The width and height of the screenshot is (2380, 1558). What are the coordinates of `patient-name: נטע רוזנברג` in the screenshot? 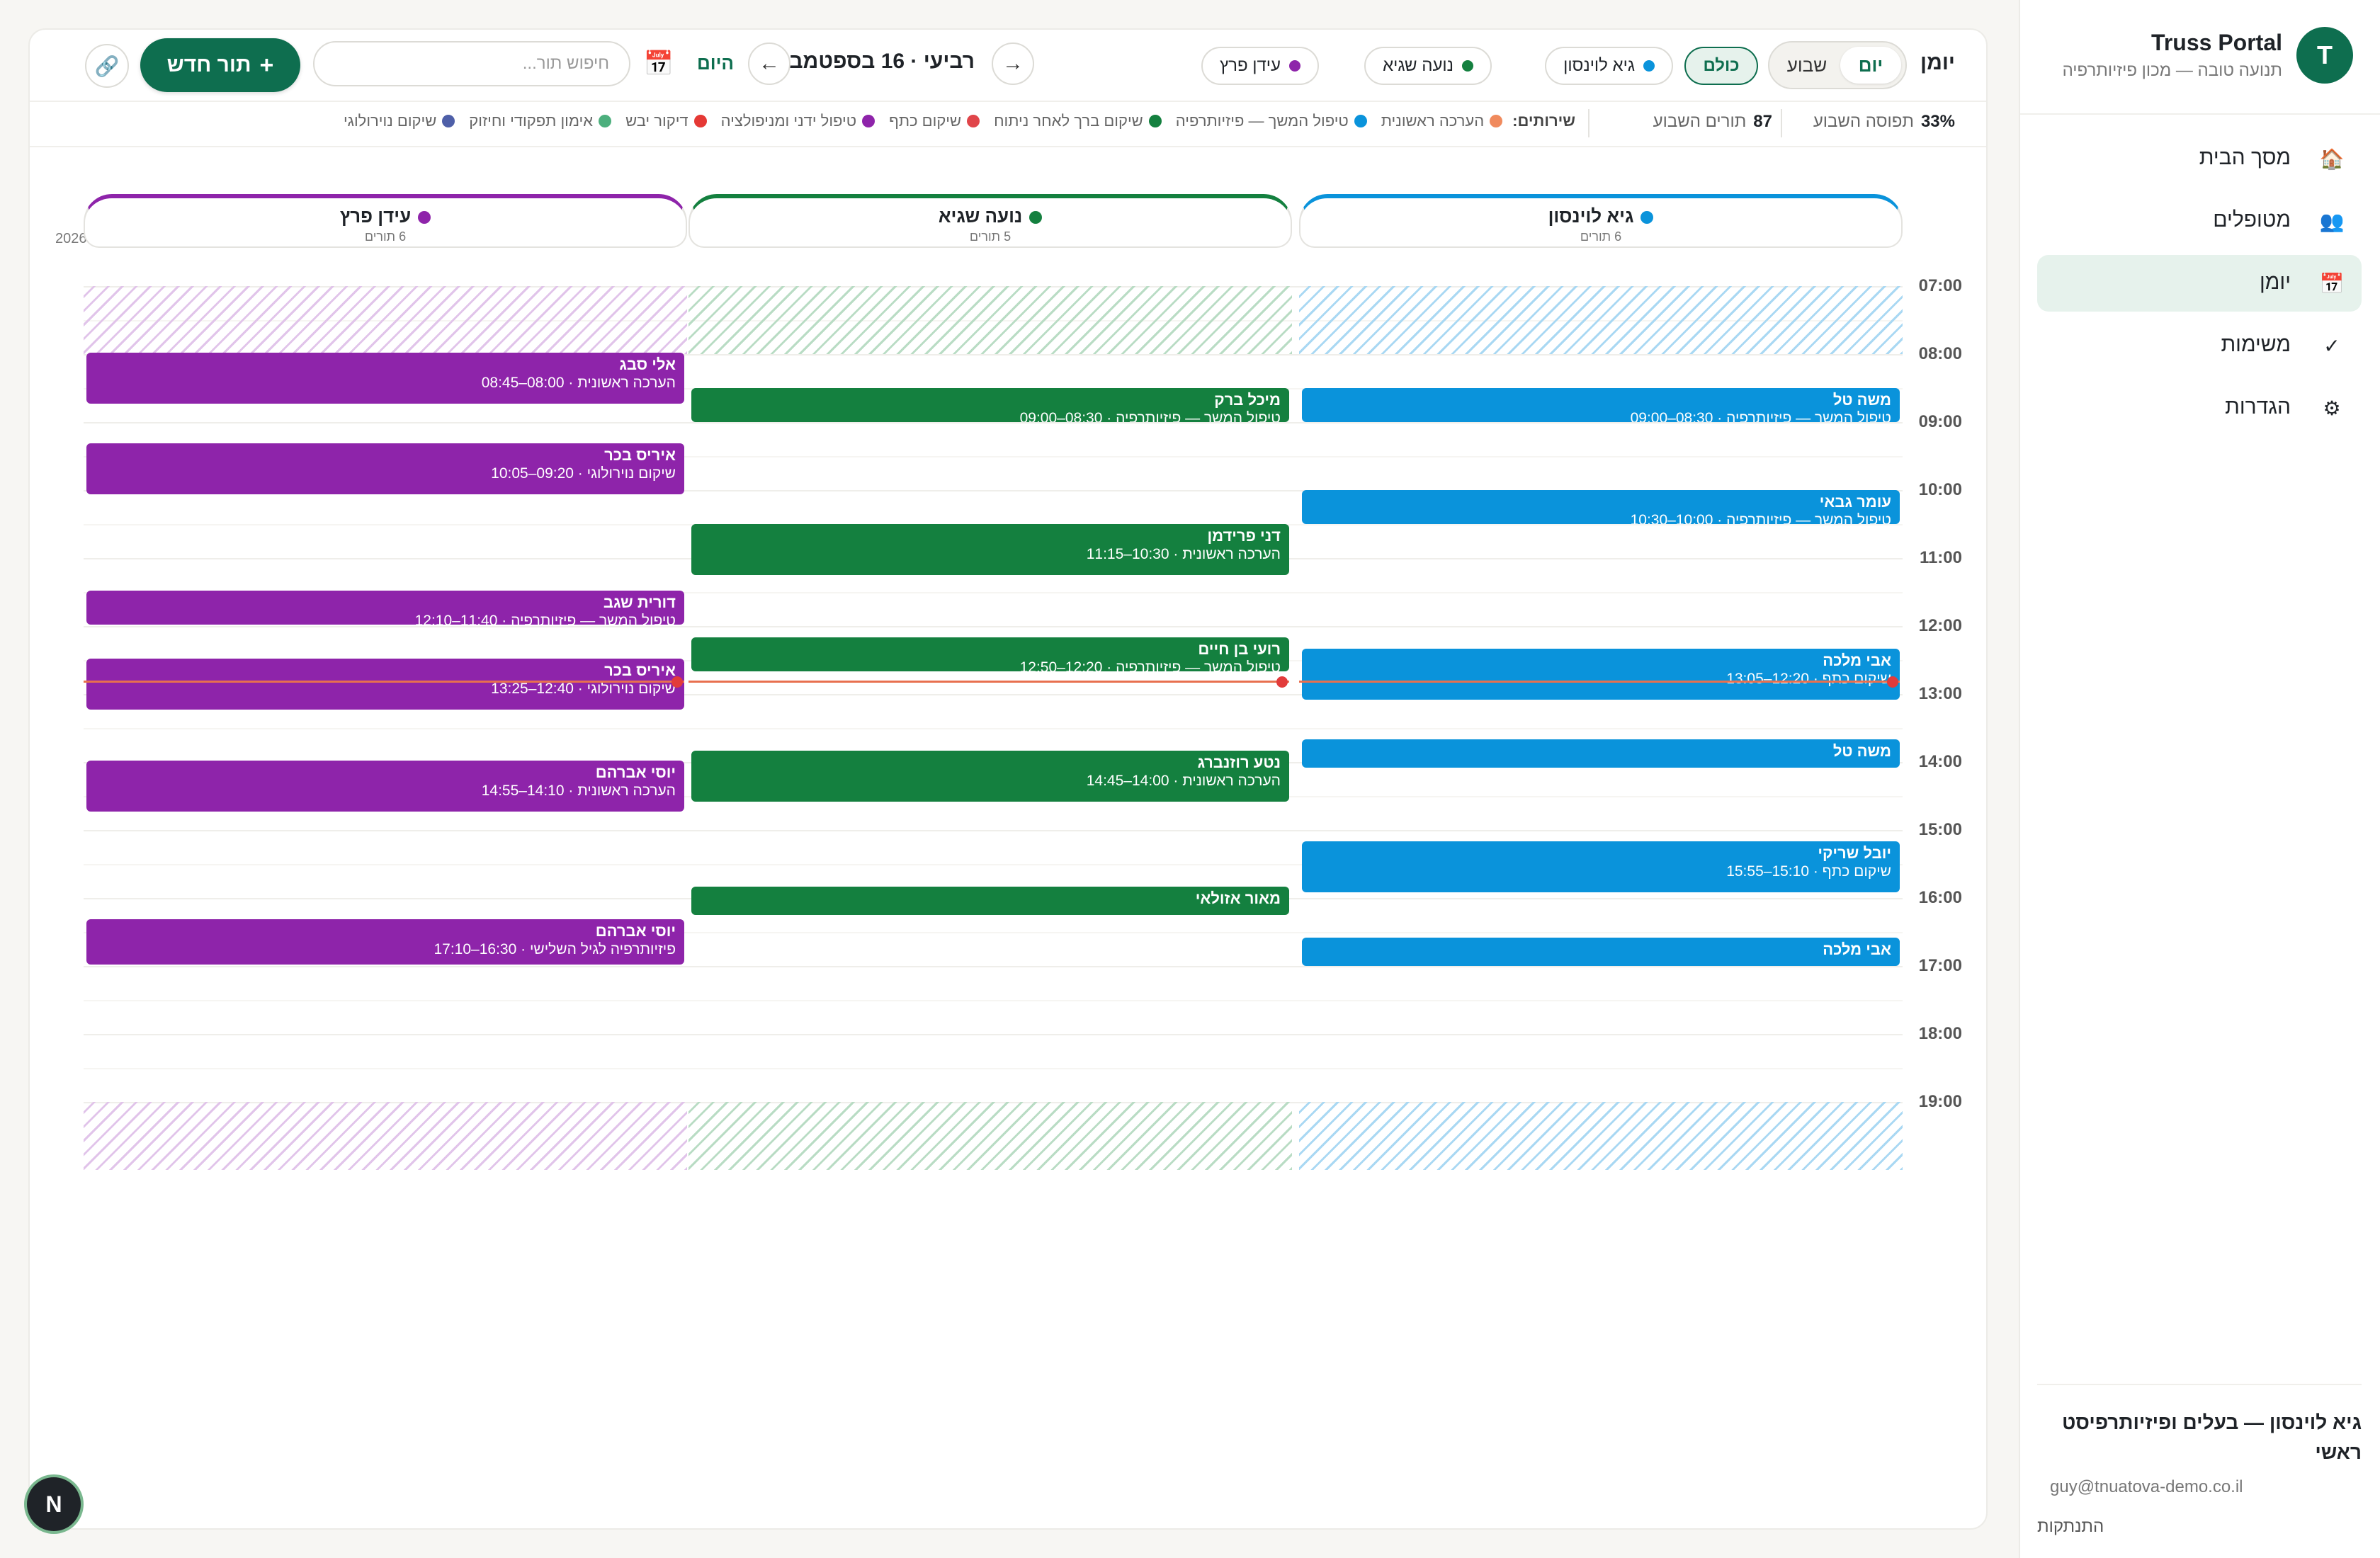 It's located at (1239, 762).